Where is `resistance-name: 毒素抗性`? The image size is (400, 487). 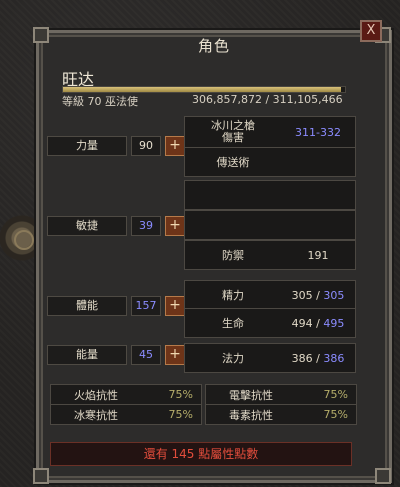
resistance-name: 毒素抗性 is located at coordinates (251, 415).